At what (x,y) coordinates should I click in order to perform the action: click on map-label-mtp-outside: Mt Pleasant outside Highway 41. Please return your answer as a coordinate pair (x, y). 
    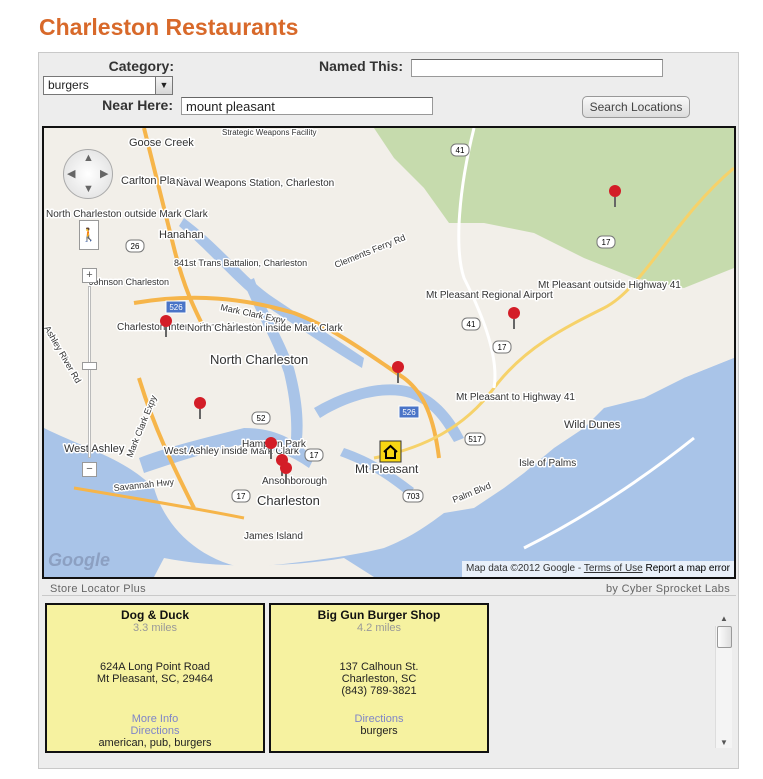
    Looking at the image, I should click on (609, 285).